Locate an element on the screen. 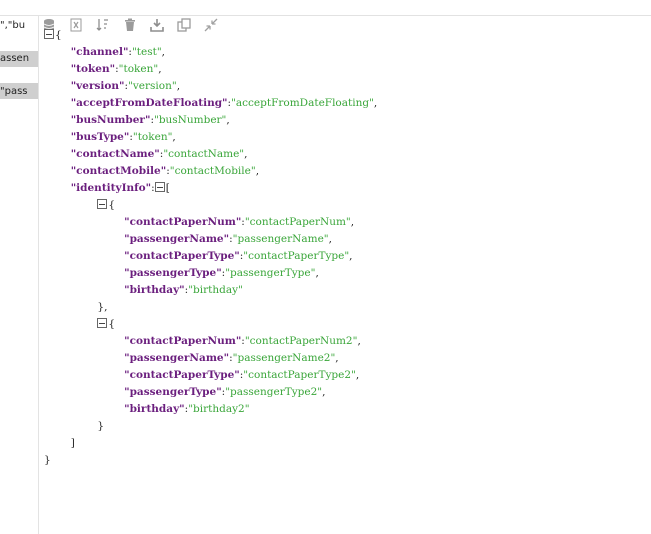  json-value: "version" is located at coordinates (152, 86).